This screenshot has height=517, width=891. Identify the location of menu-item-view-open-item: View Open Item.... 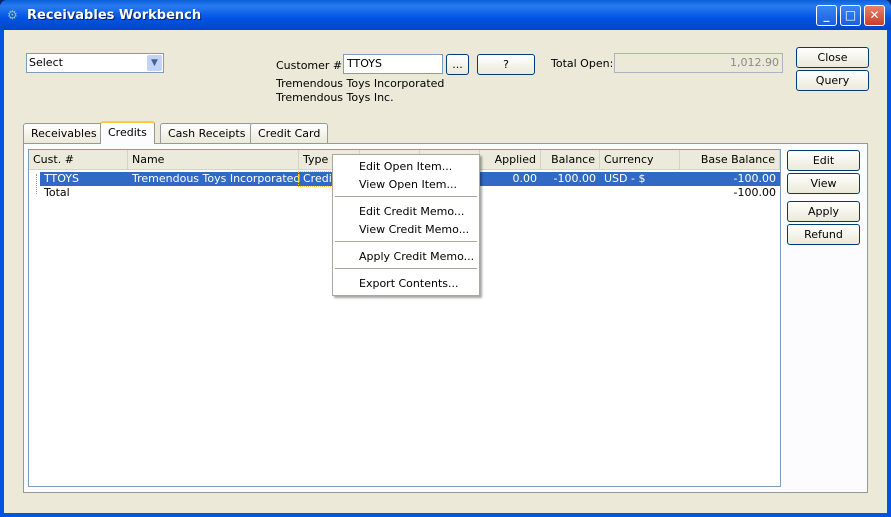
(408, 184).